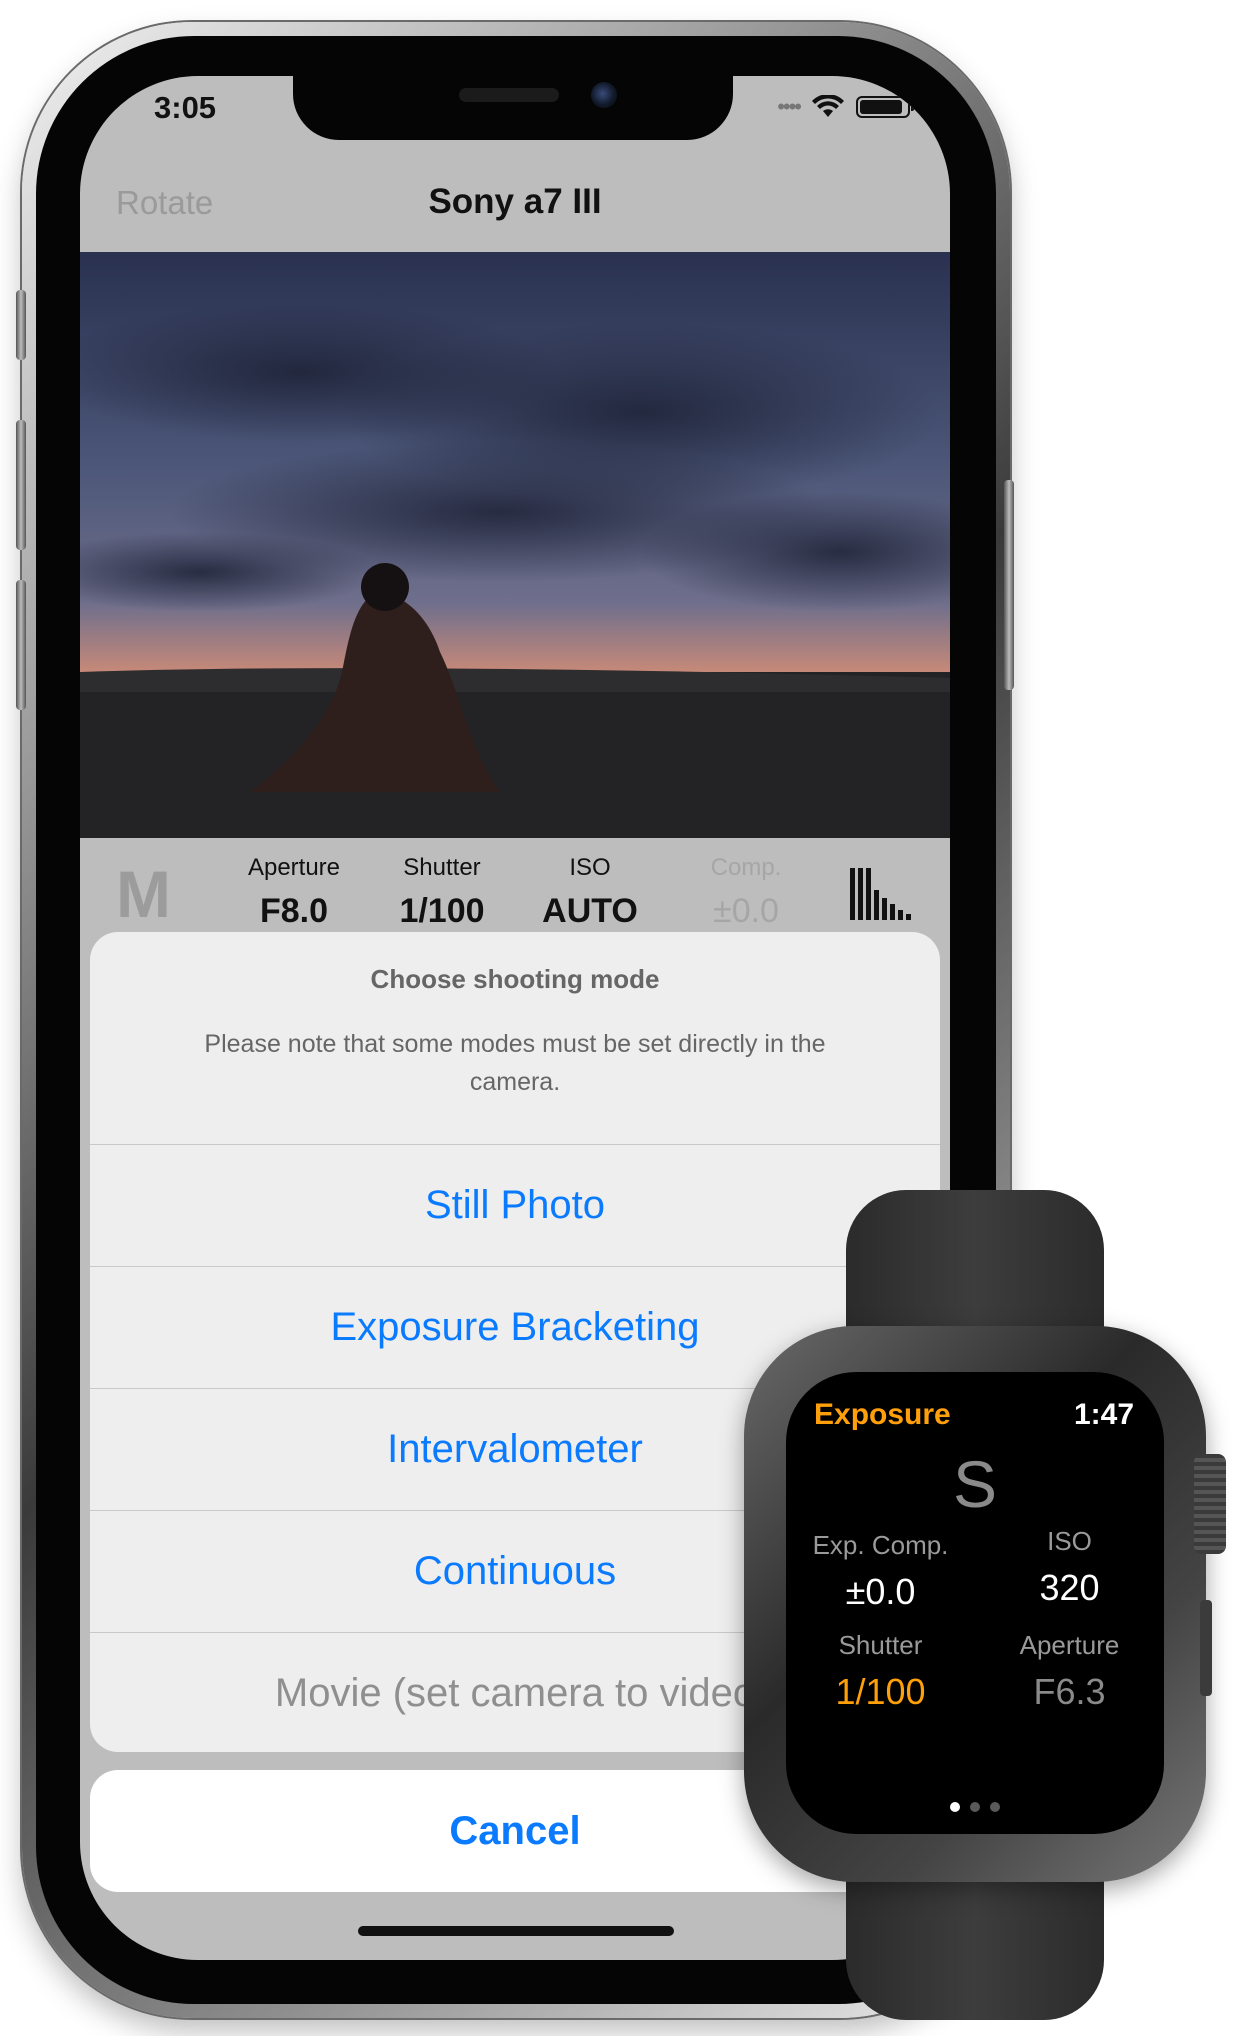 The image size is (1246, 2036). What do you see at coordinates (515, 1206) in the screenshot?
I see `option-still-photo: Still Photo` at bounding box center [515, 1206].